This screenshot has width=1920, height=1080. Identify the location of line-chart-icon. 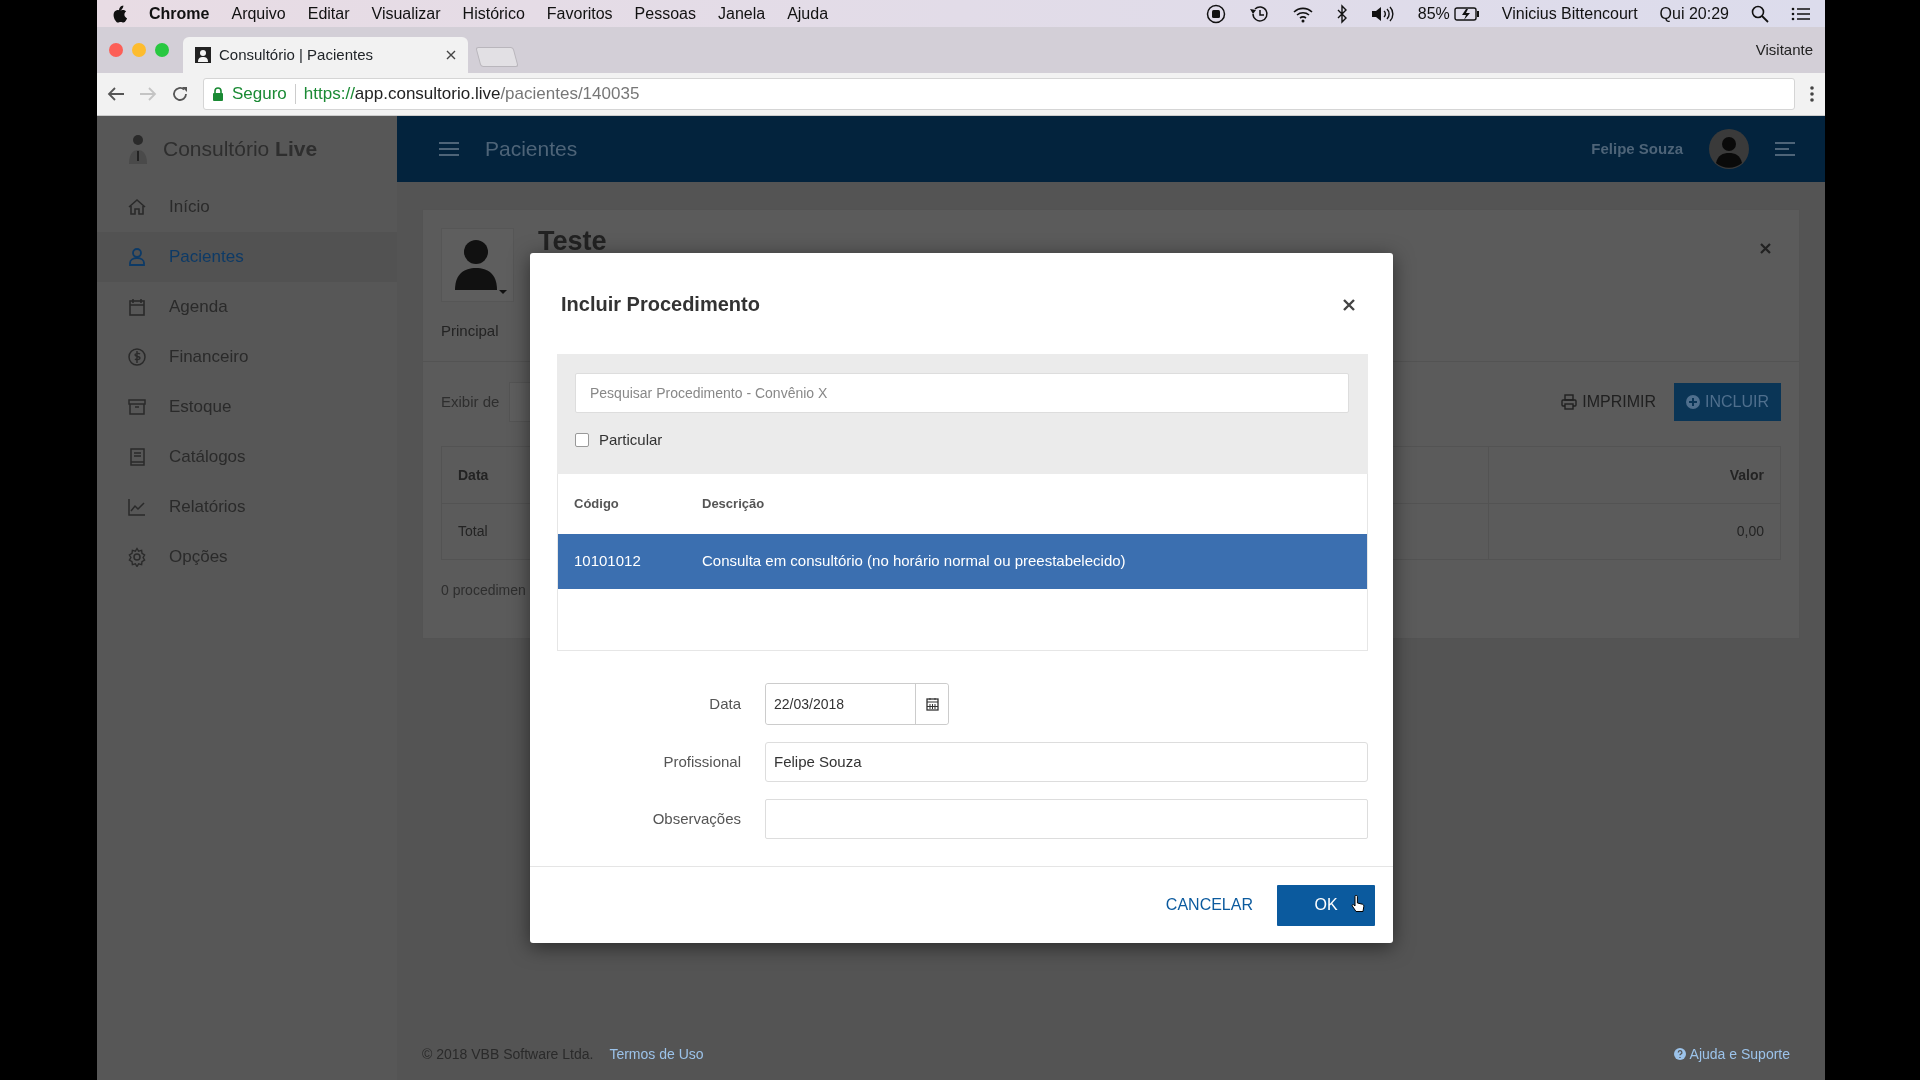
(137, 507).